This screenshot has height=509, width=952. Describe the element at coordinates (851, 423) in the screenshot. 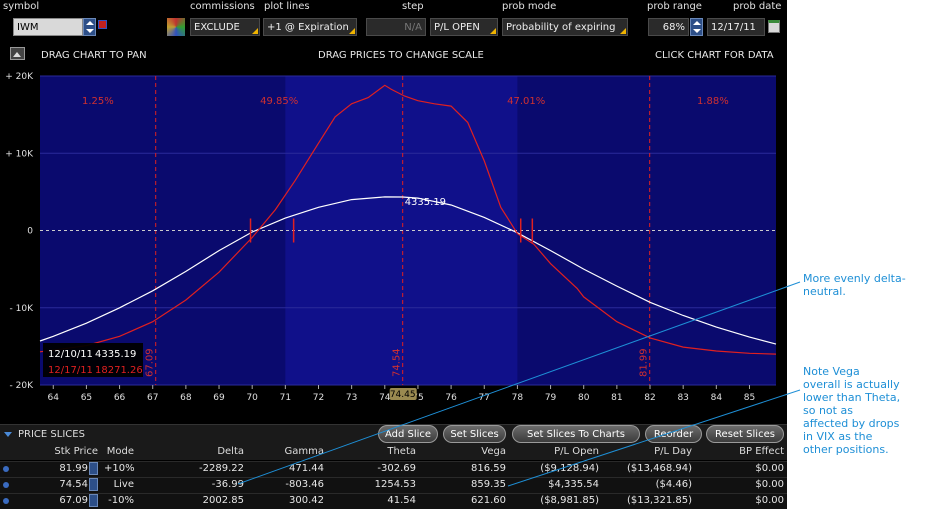

I see `note2-line5: affected by drops` at that location.